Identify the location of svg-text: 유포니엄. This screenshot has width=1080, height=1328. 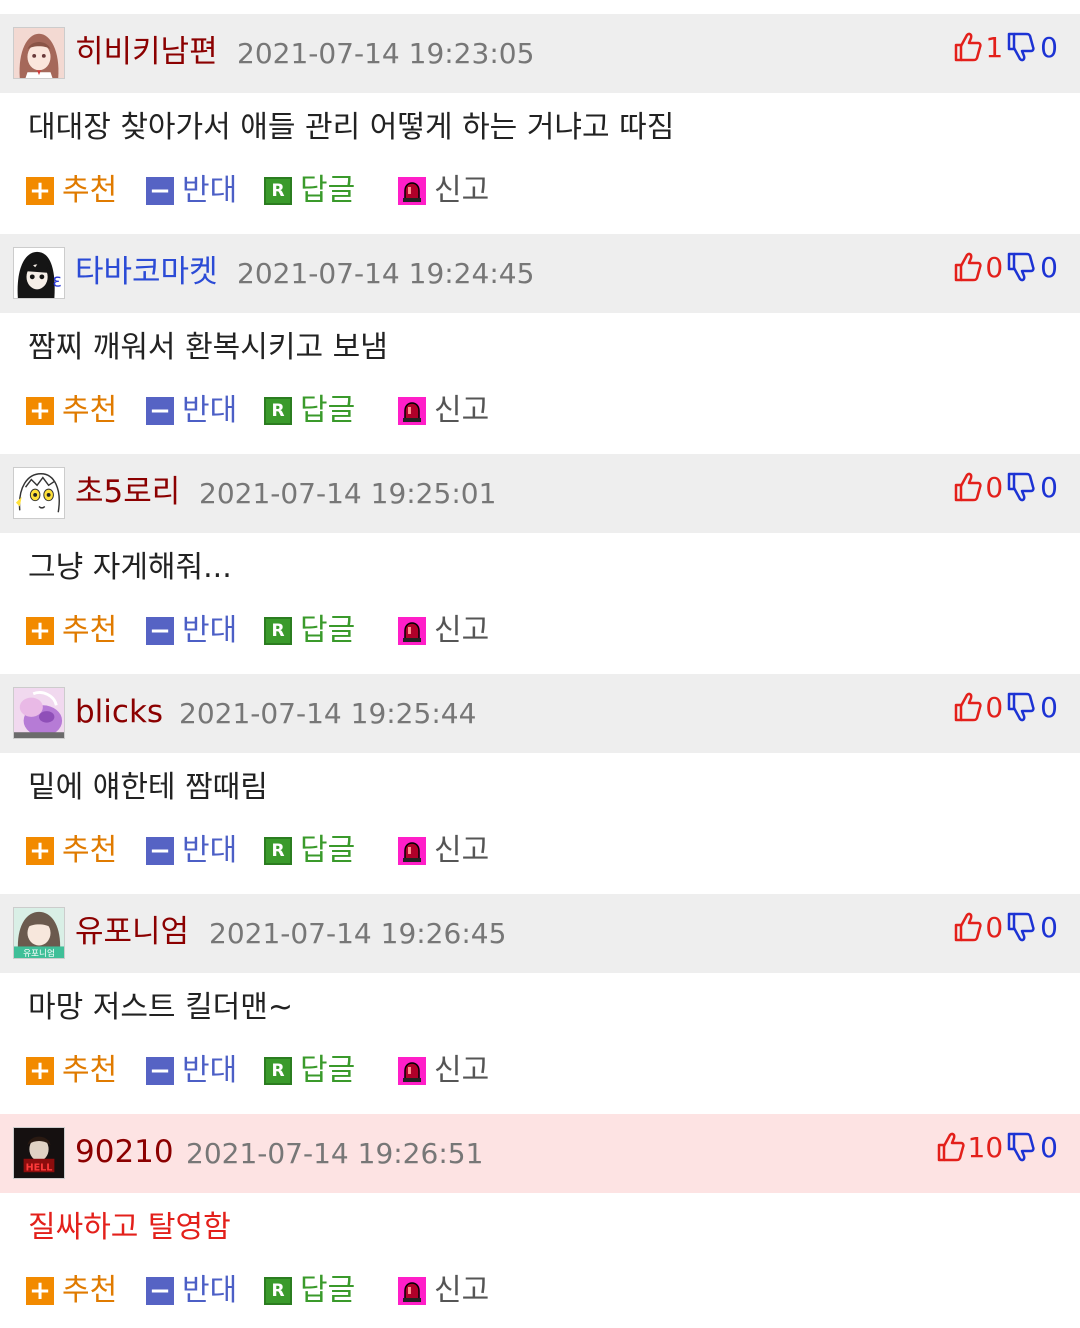
(39, 952).